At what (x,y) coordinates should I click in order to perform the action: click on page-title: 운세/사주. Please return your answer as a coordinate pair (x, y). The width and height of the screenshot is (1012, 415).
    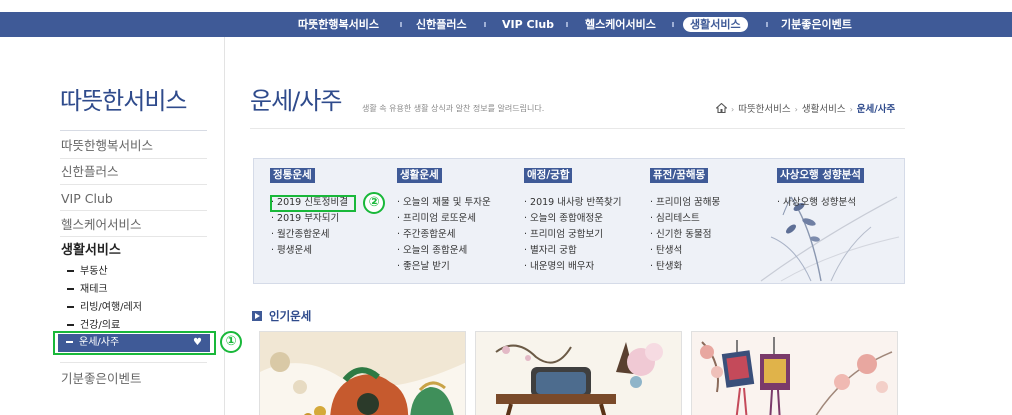
    Looking at the image, I should click on (296, 101).